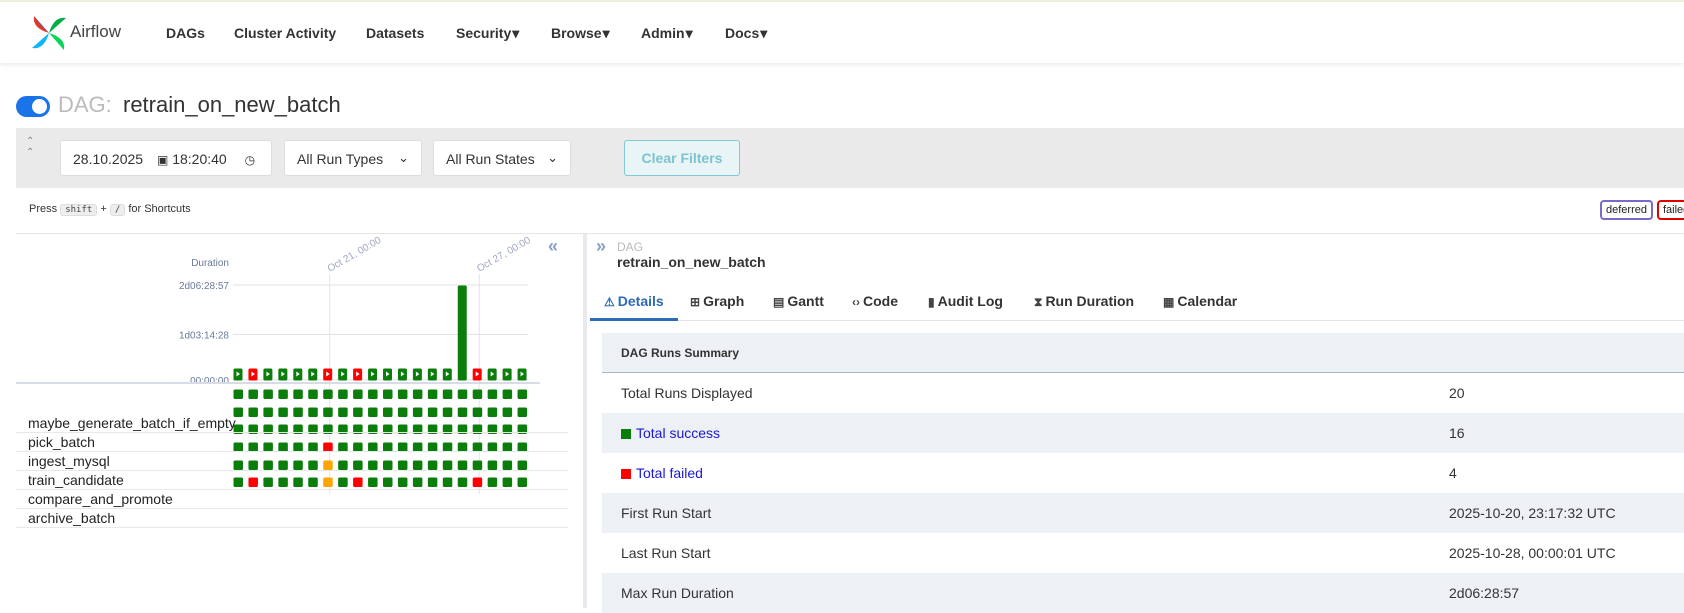 Image resolution: width=1684 pixels, height=613 pixels. What do you see at coordinates (250, 160) in the screenshot?
I see `clock-icon: ◷` at bounding box center [250, 160].